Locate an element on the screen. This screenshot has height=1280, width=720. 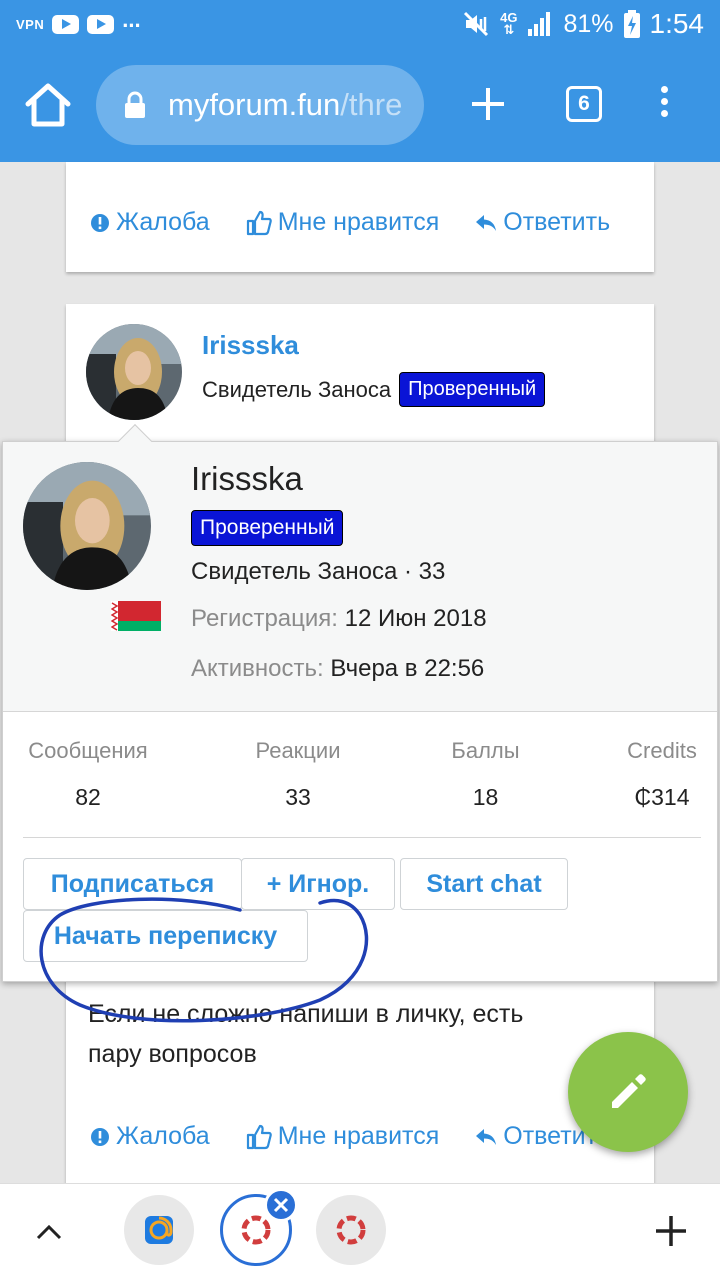
vpn-indicator: VPN is located at coordinates (30, 24).